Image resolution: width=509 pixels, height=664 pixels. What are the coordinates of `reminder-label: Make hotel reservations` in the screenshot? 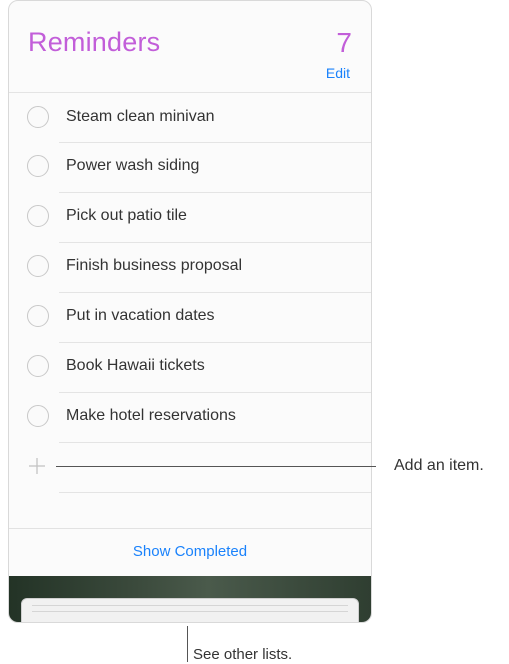 It's located at (151, 416).